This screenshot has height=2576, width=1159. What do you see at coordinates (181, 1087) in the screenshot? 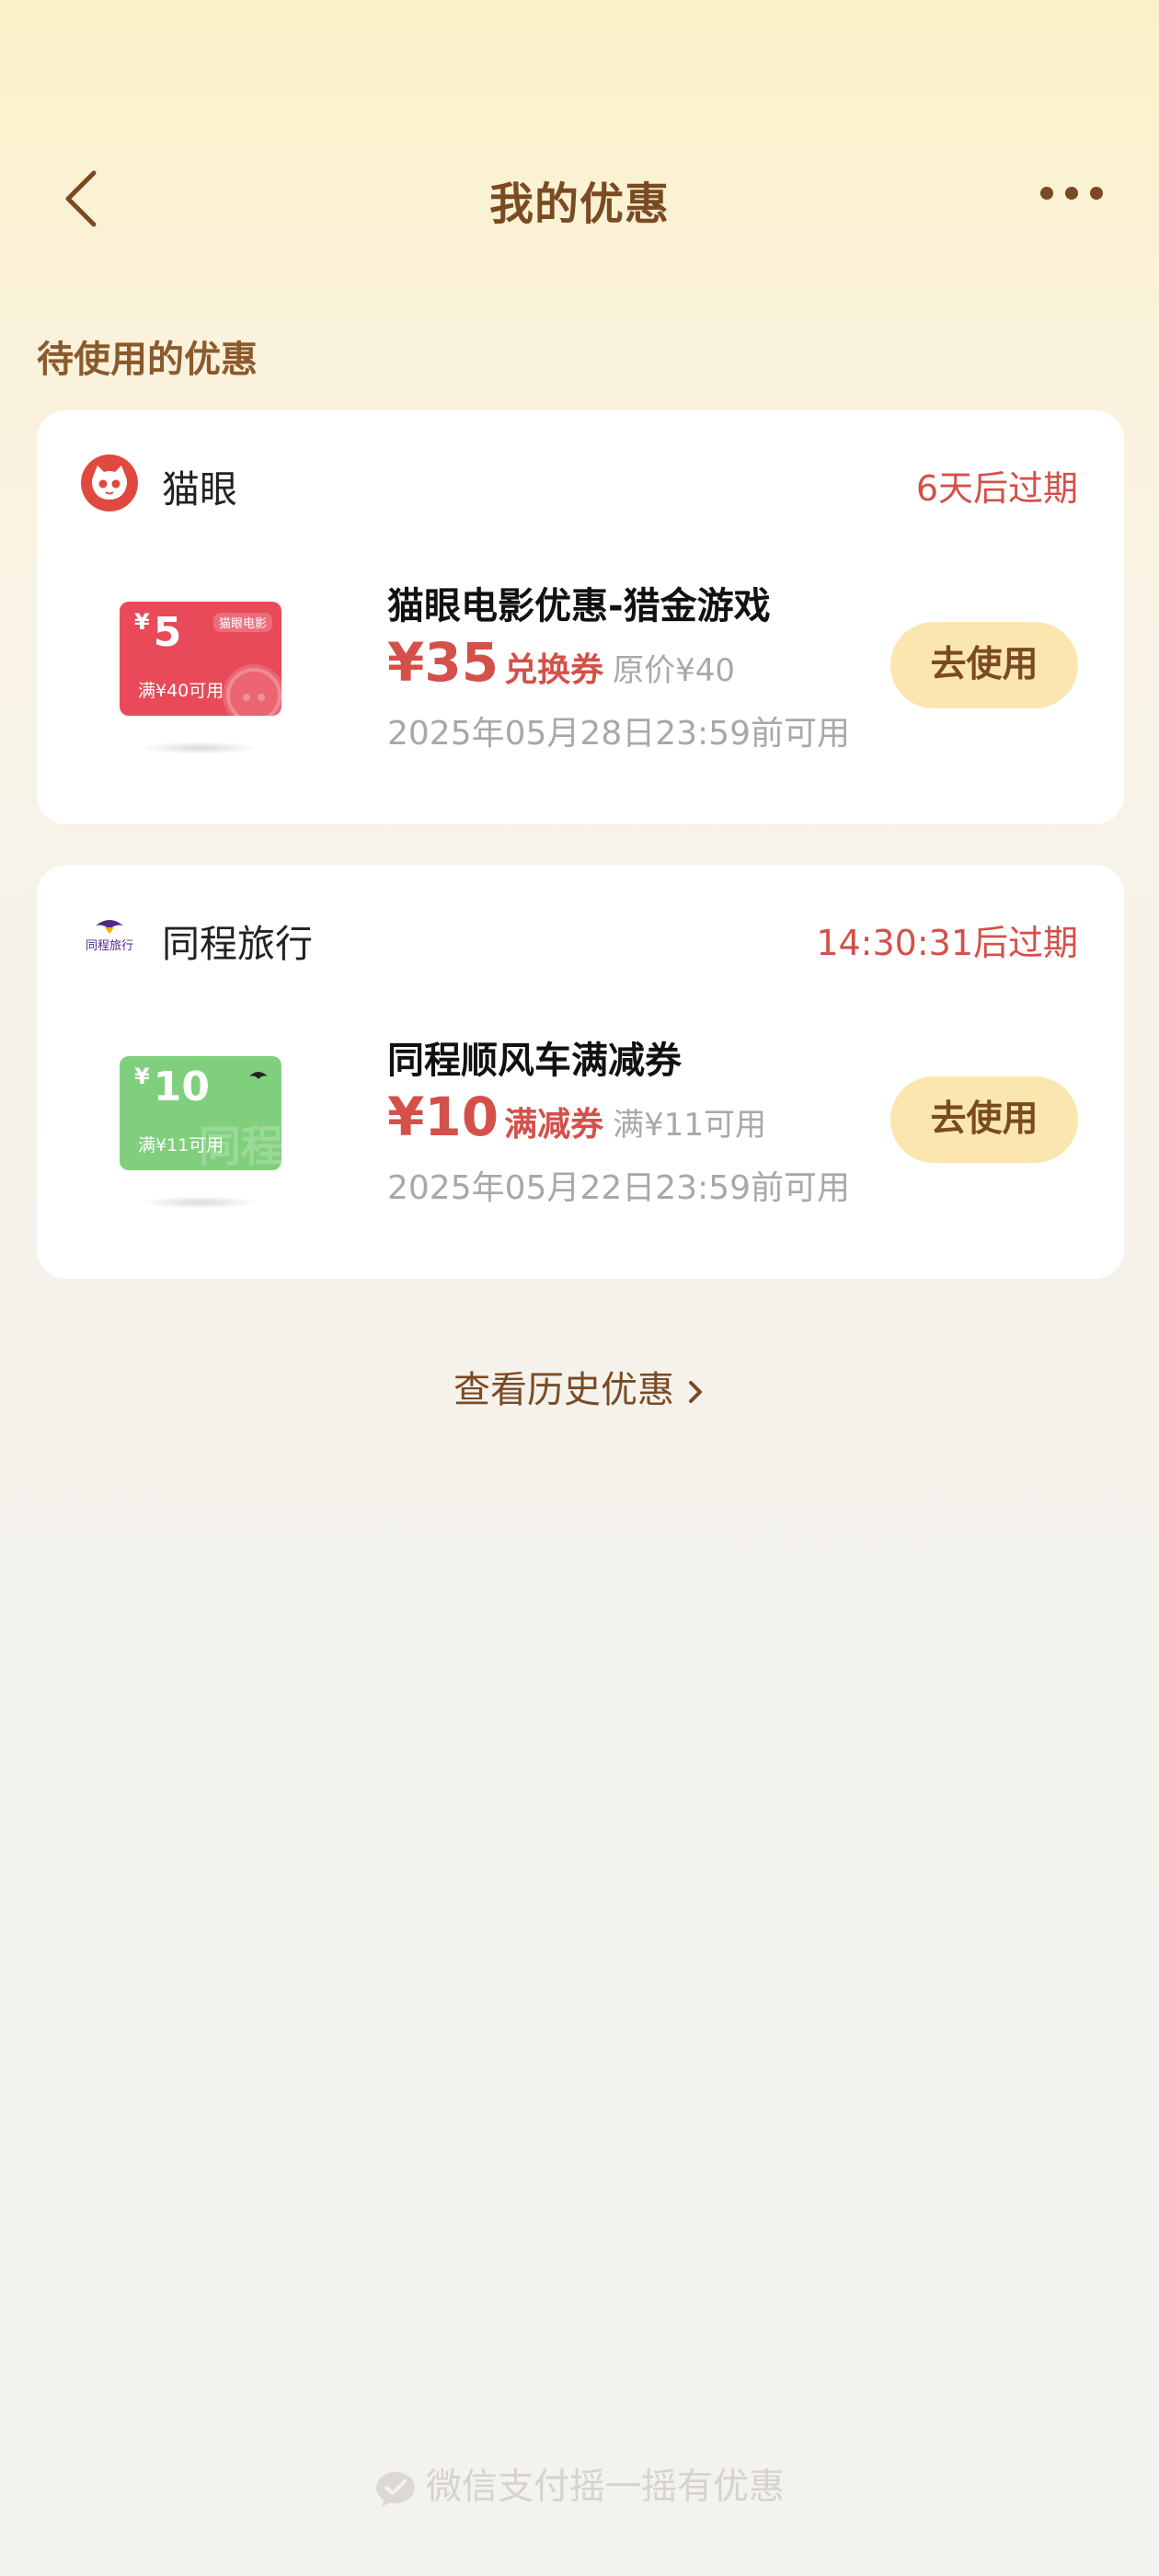
I see `coupon-image-amount: 10` at bounding box center [181, 1087].